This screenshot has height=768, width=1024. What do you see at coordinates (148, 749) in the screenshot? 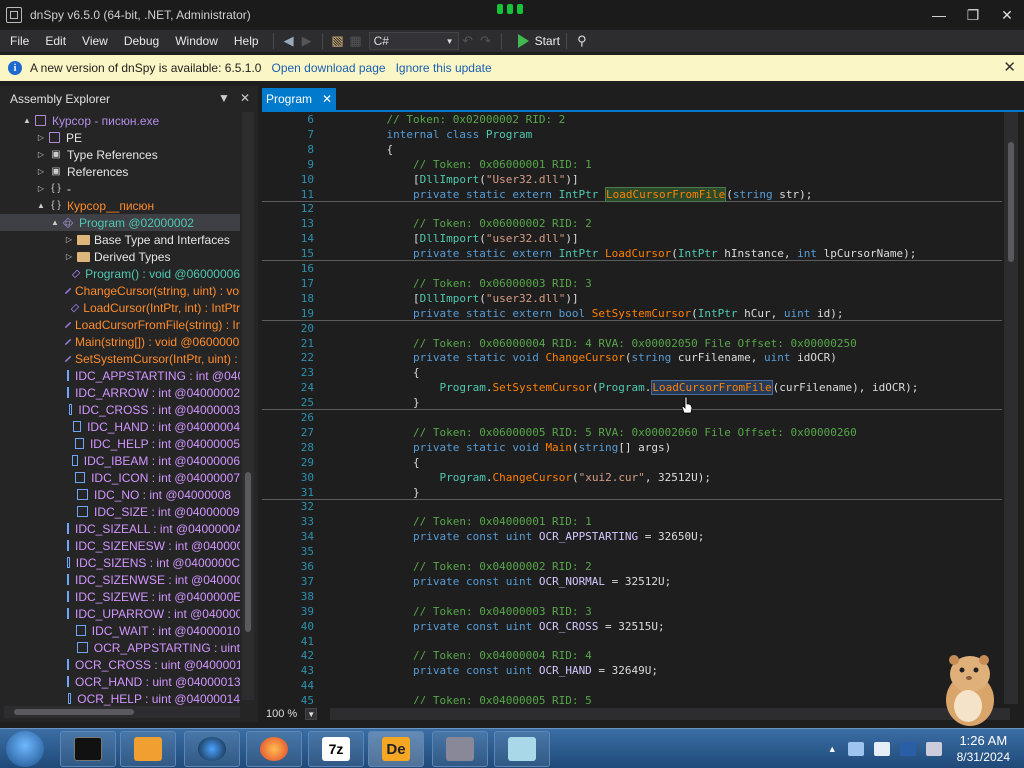
I see `taskbar-media-player` at bounding box center [148, 749].